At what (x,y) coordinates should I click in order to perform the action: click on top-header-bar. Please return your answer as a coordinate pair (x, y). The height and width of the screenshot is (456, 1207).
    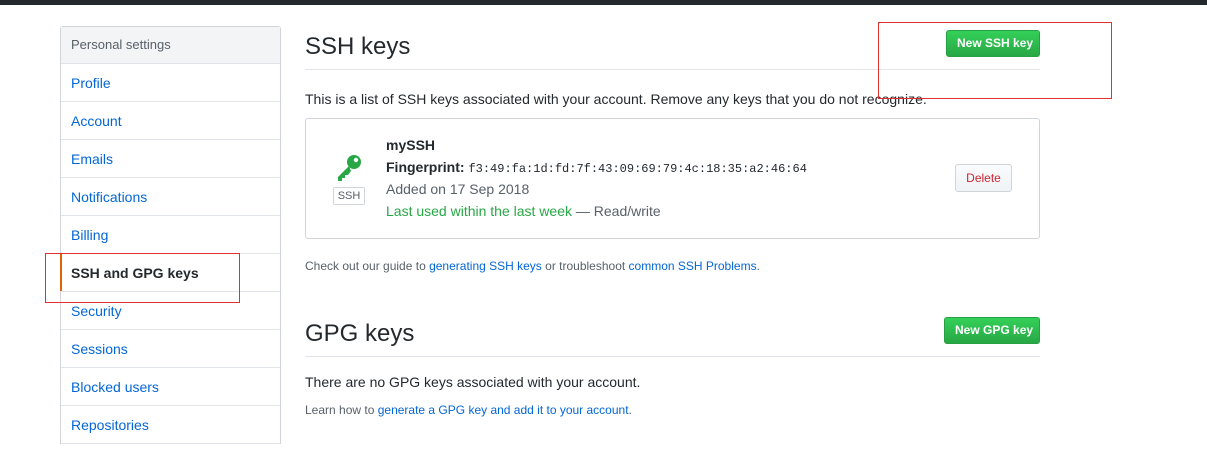
    Looking at the image, I should click on (603, 2).